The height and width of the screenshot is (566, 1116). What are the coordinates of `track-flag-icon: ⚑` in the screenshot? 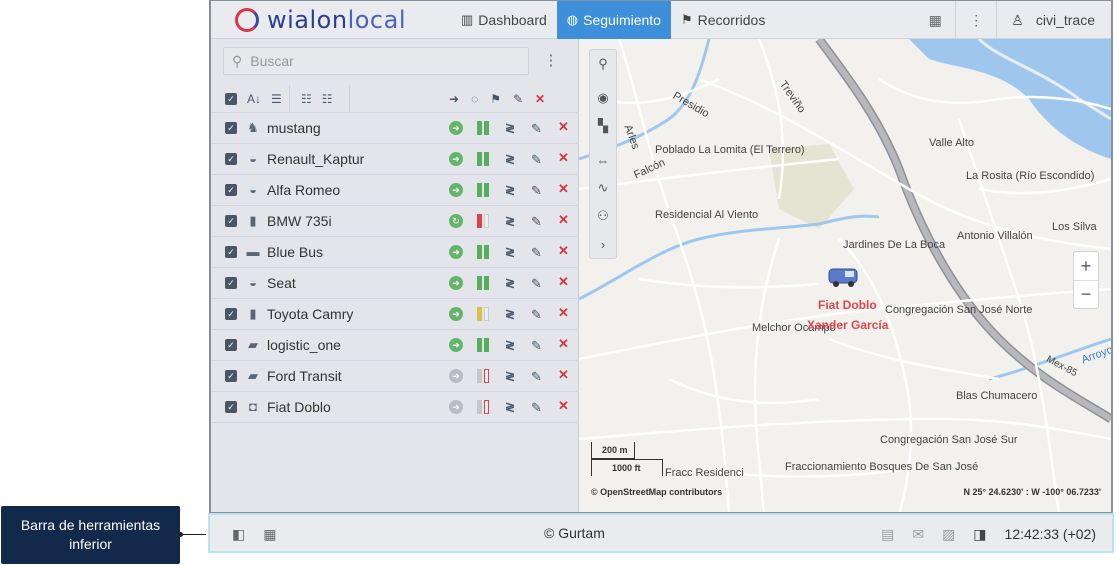 It's located at (495, 99).